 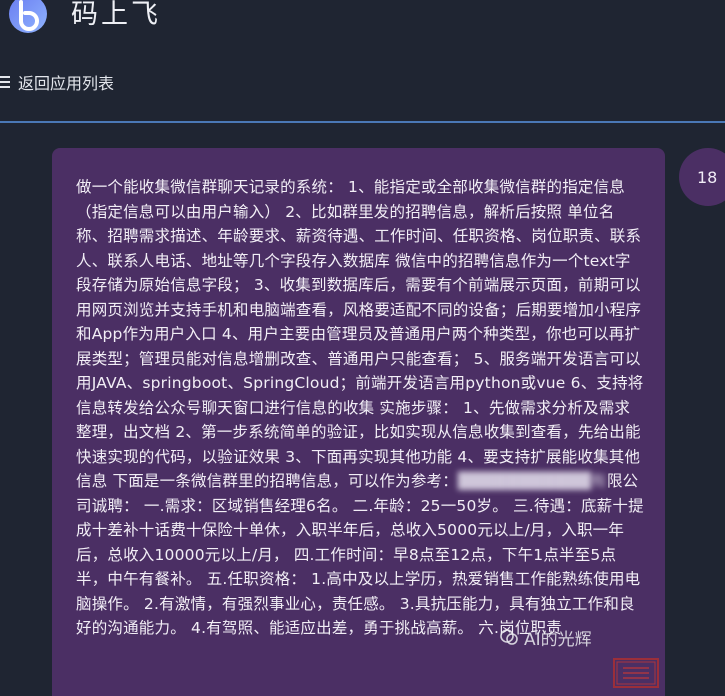 What do you see at coordinates (28, 16) in the screenshot?
I see `app-logo-icon` at bounding box center [28, 16].